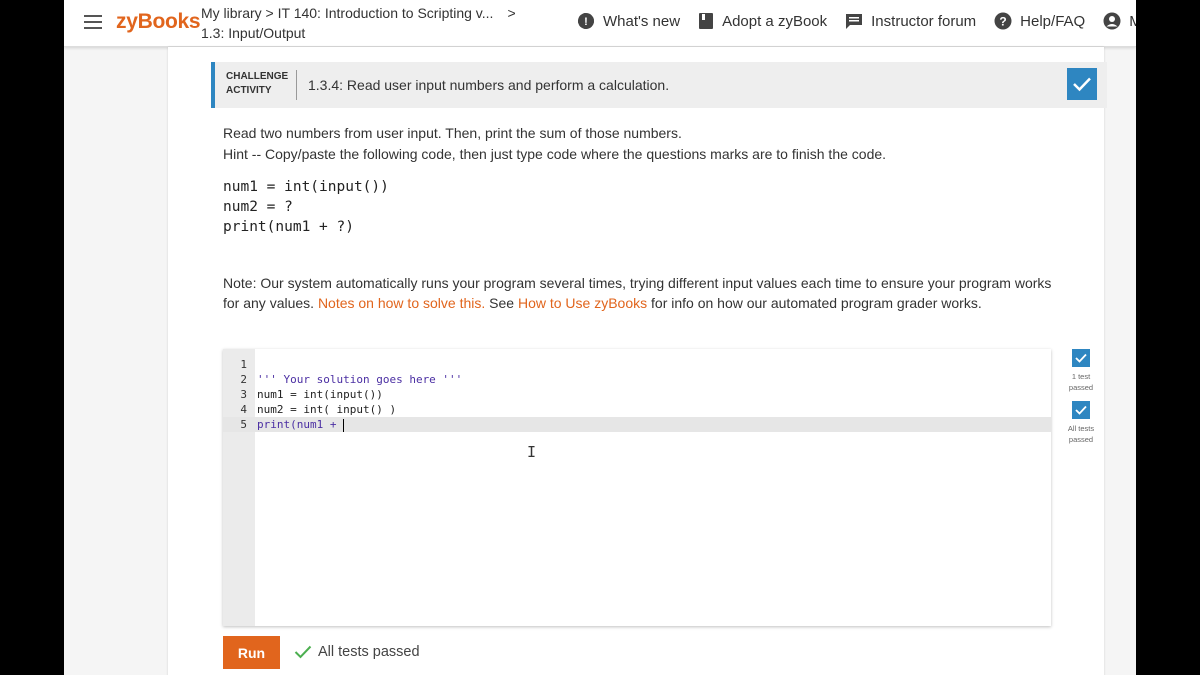 The height and width of the screenshot is (675, 1200). I want to click on help-faq-label: Help/FAQ, so click(1053, 21).